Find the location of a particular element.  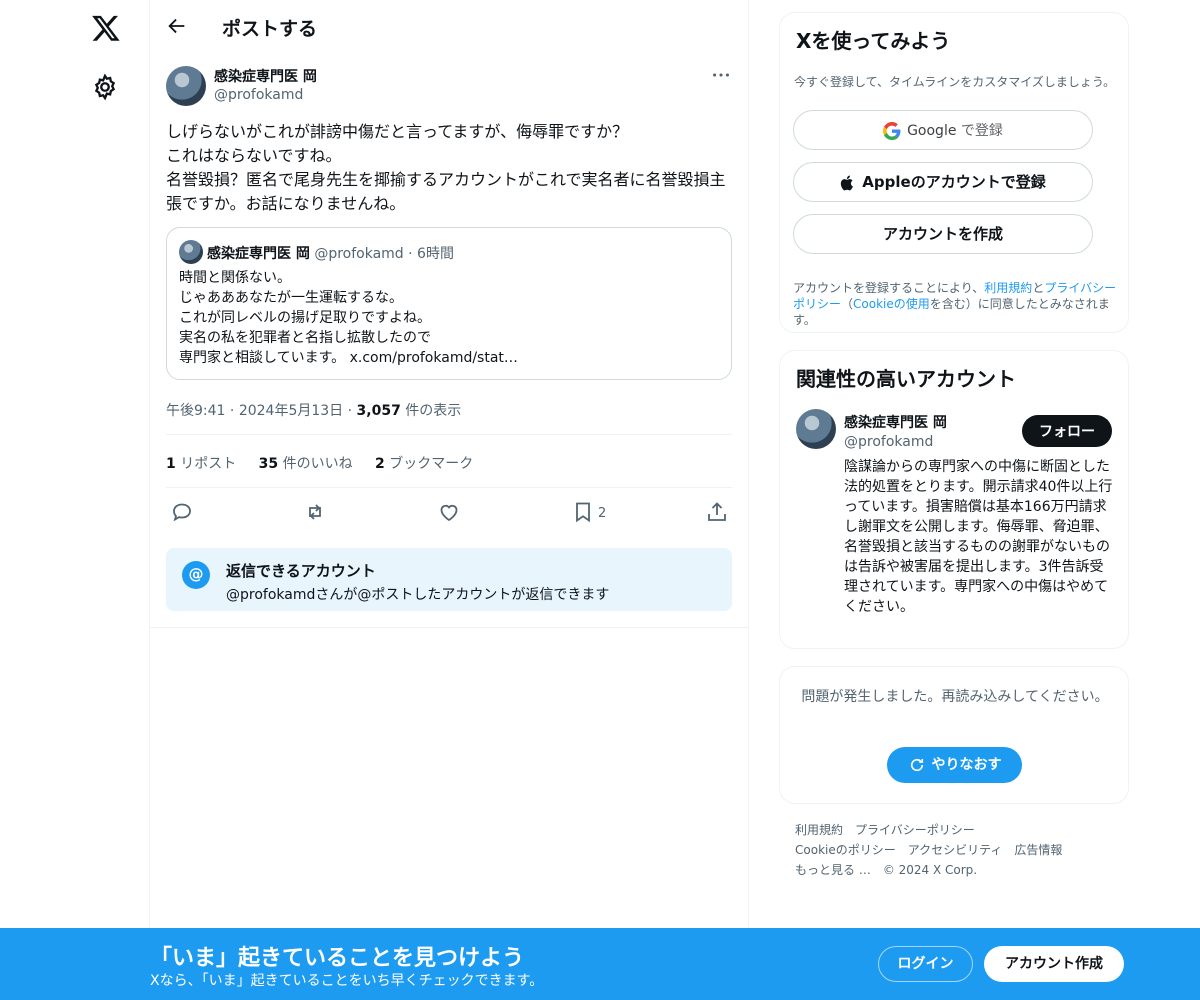

bookmark-icon is located at coordinates (583, 512).